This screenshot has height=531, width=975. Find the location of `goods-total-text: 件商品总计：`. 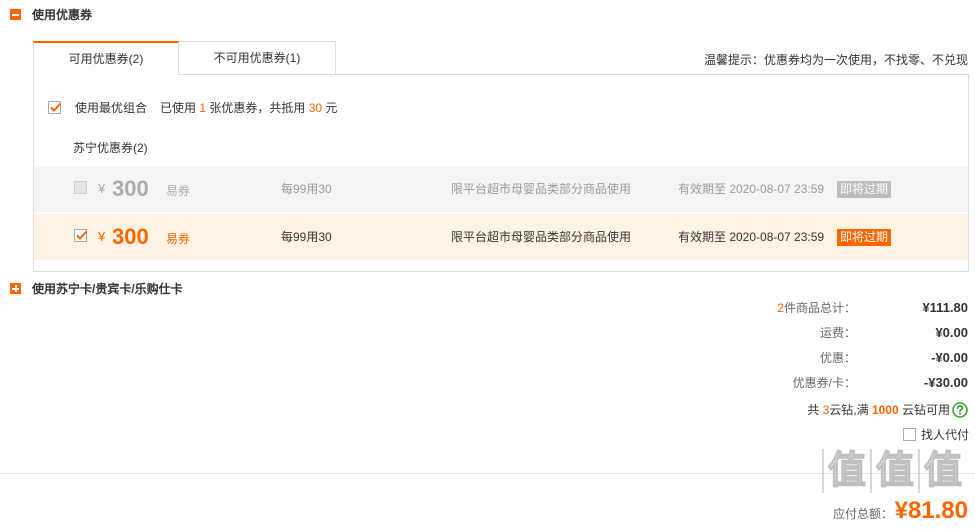

goods-total-text: 件商品总计： is located at coordinates (819, 308).